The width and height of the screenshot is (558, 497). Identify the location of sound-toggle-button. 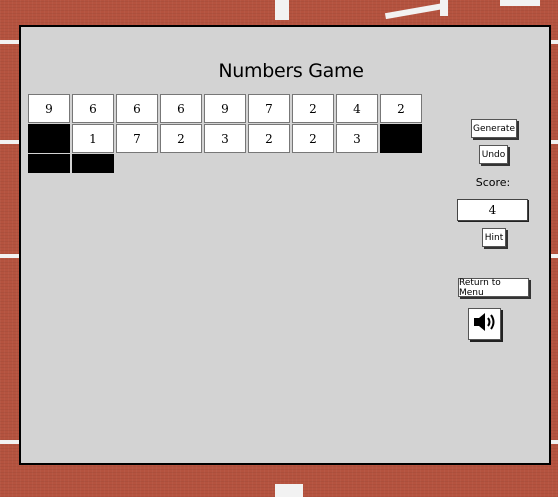
(484, 324).